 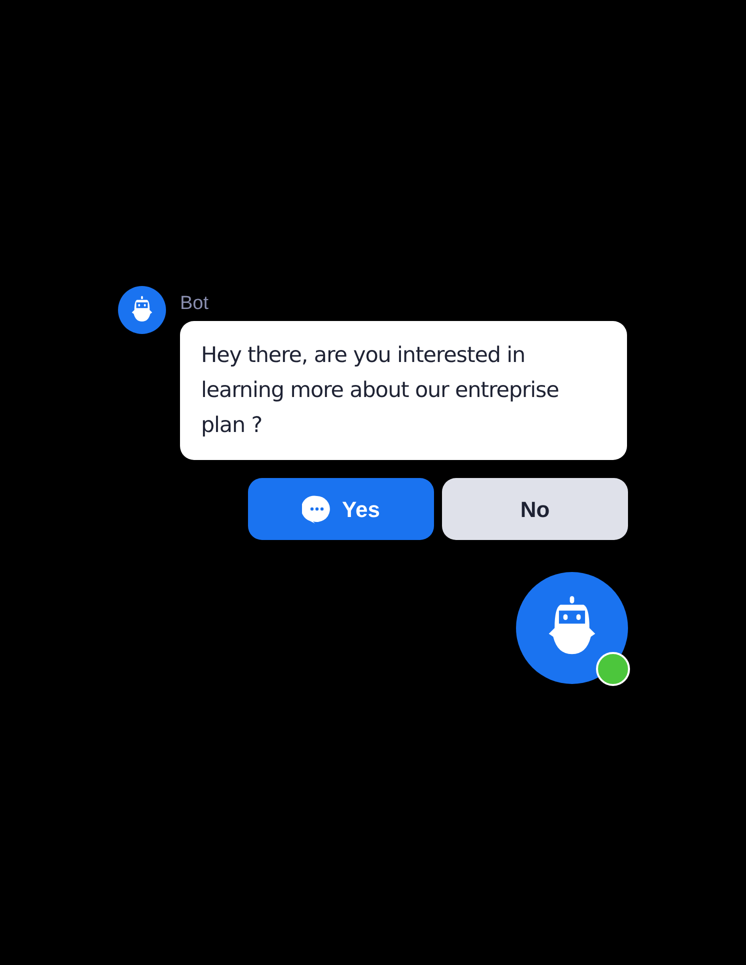 What do you see at coordinates (535, 509) in the screenshot?
I see `reply-button: No` at bounding box center [535, 509].